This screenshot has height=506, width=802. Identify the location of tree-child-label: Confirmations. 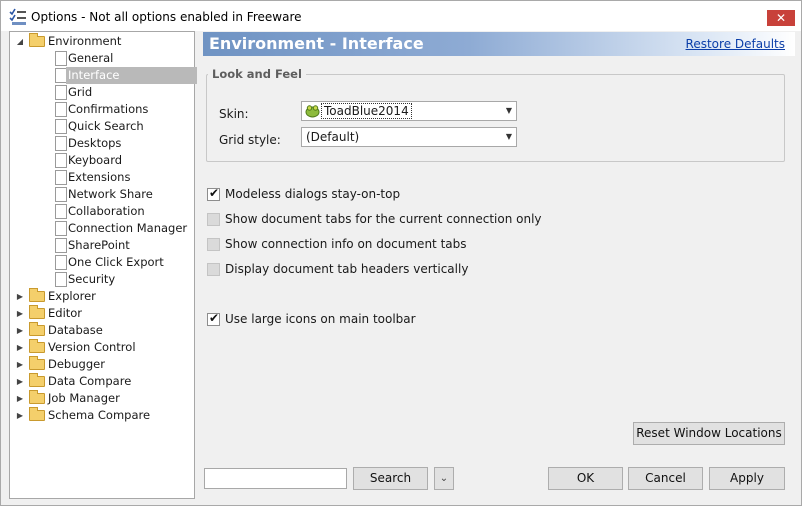
(108, 109).